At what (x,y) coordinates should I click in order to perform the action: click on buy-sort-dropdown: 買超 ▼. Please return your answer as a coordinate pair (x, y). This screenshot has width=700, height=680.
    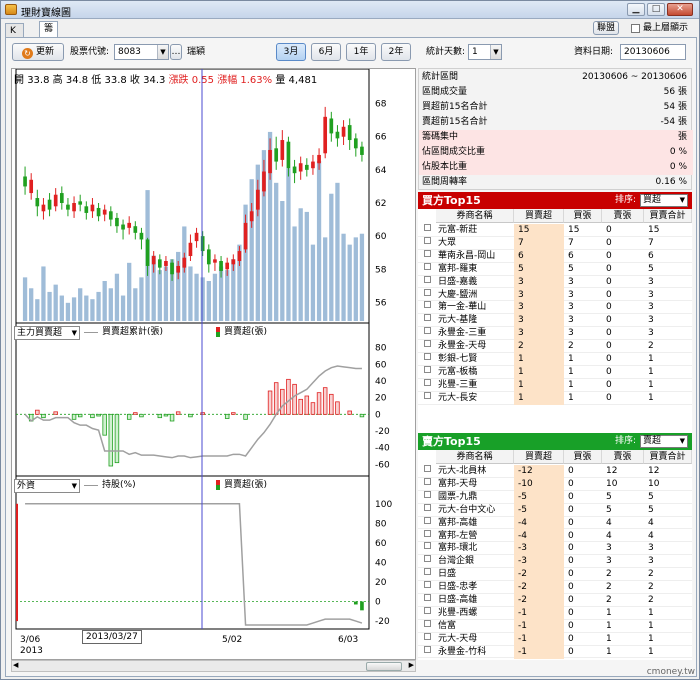
    Looking at the image, I should click on (664, 200).